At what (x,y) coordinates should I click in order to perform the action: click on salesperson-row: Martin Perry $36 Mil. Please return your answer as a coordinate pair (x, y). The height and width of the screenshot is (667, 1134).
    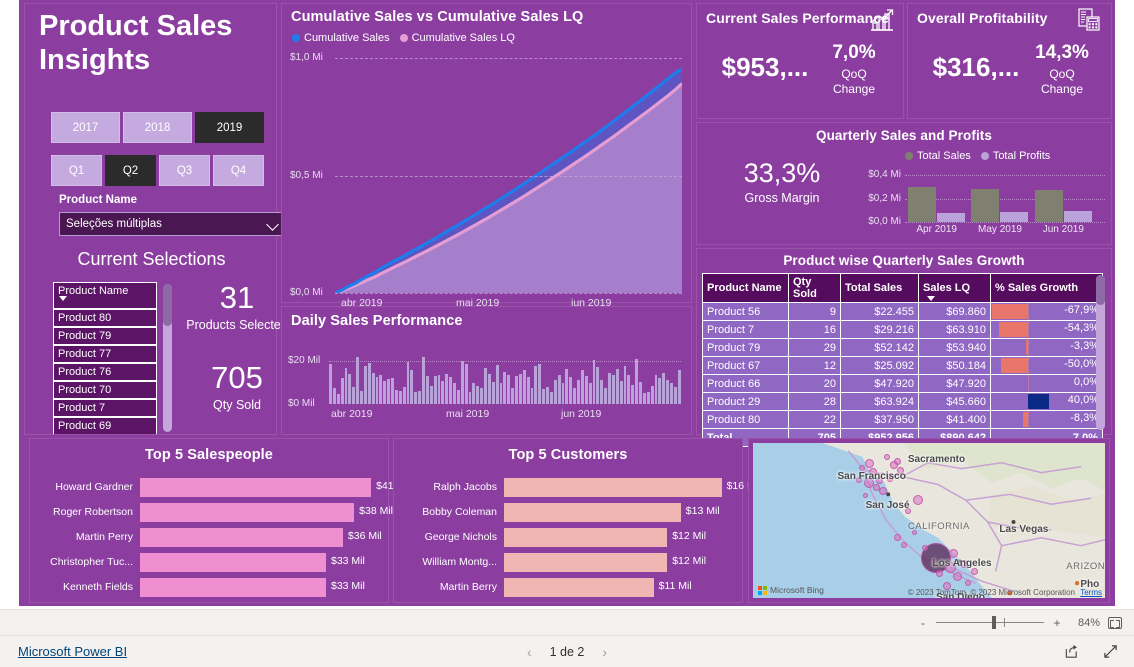
    Looking at the image, I should click on (209, 537).